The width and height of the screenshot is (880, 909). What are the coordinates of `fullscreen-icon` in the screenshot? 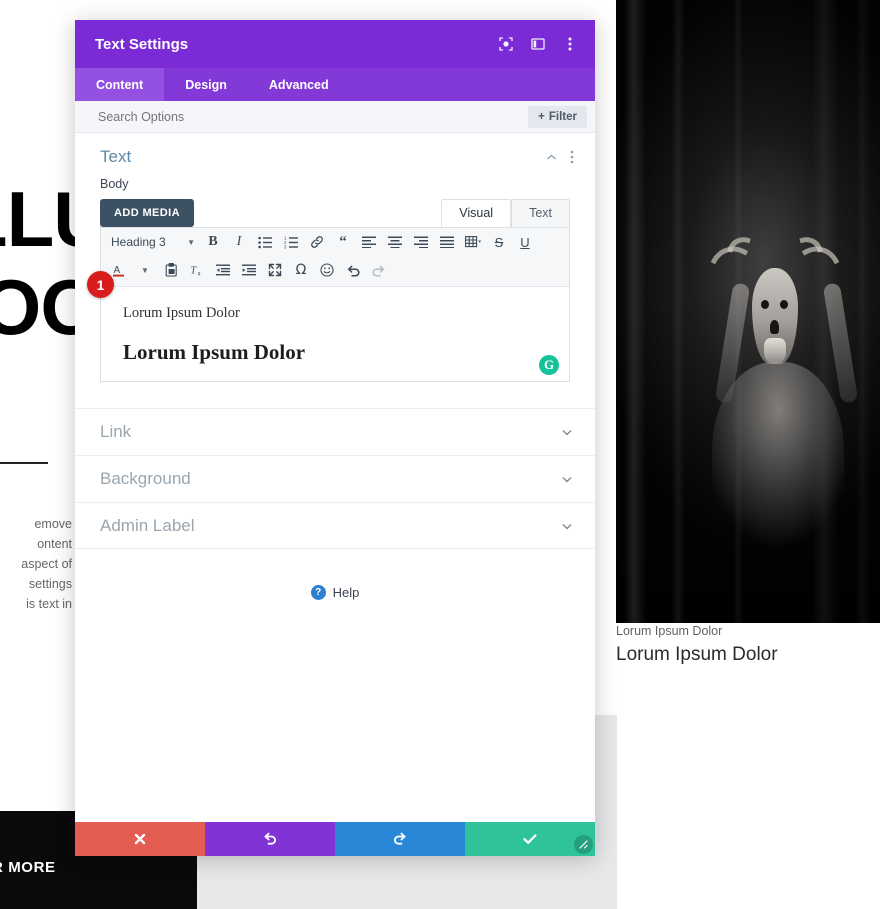 It's located at (275, 270).